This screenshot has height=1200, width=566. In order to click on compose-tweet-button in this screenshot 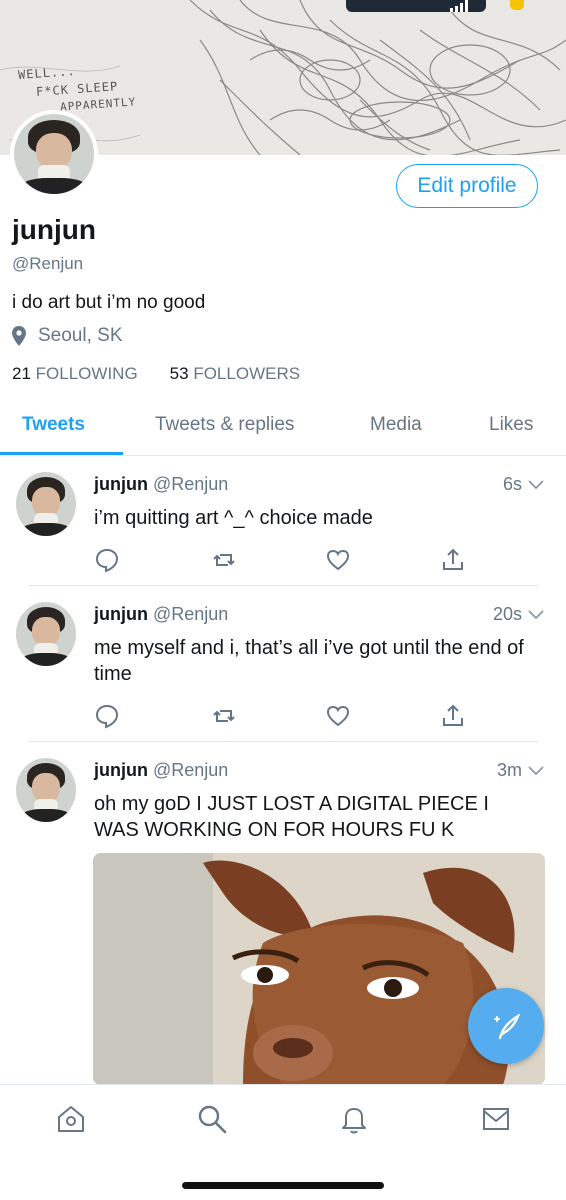, I will do `click(506, 1026)`.